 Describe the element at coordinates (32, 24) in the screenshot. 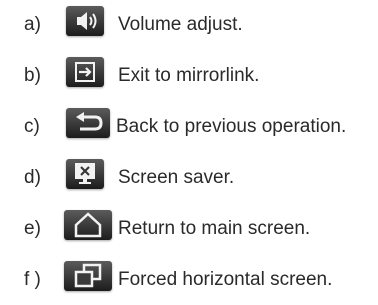

I see `item-letter: a)` at that location.